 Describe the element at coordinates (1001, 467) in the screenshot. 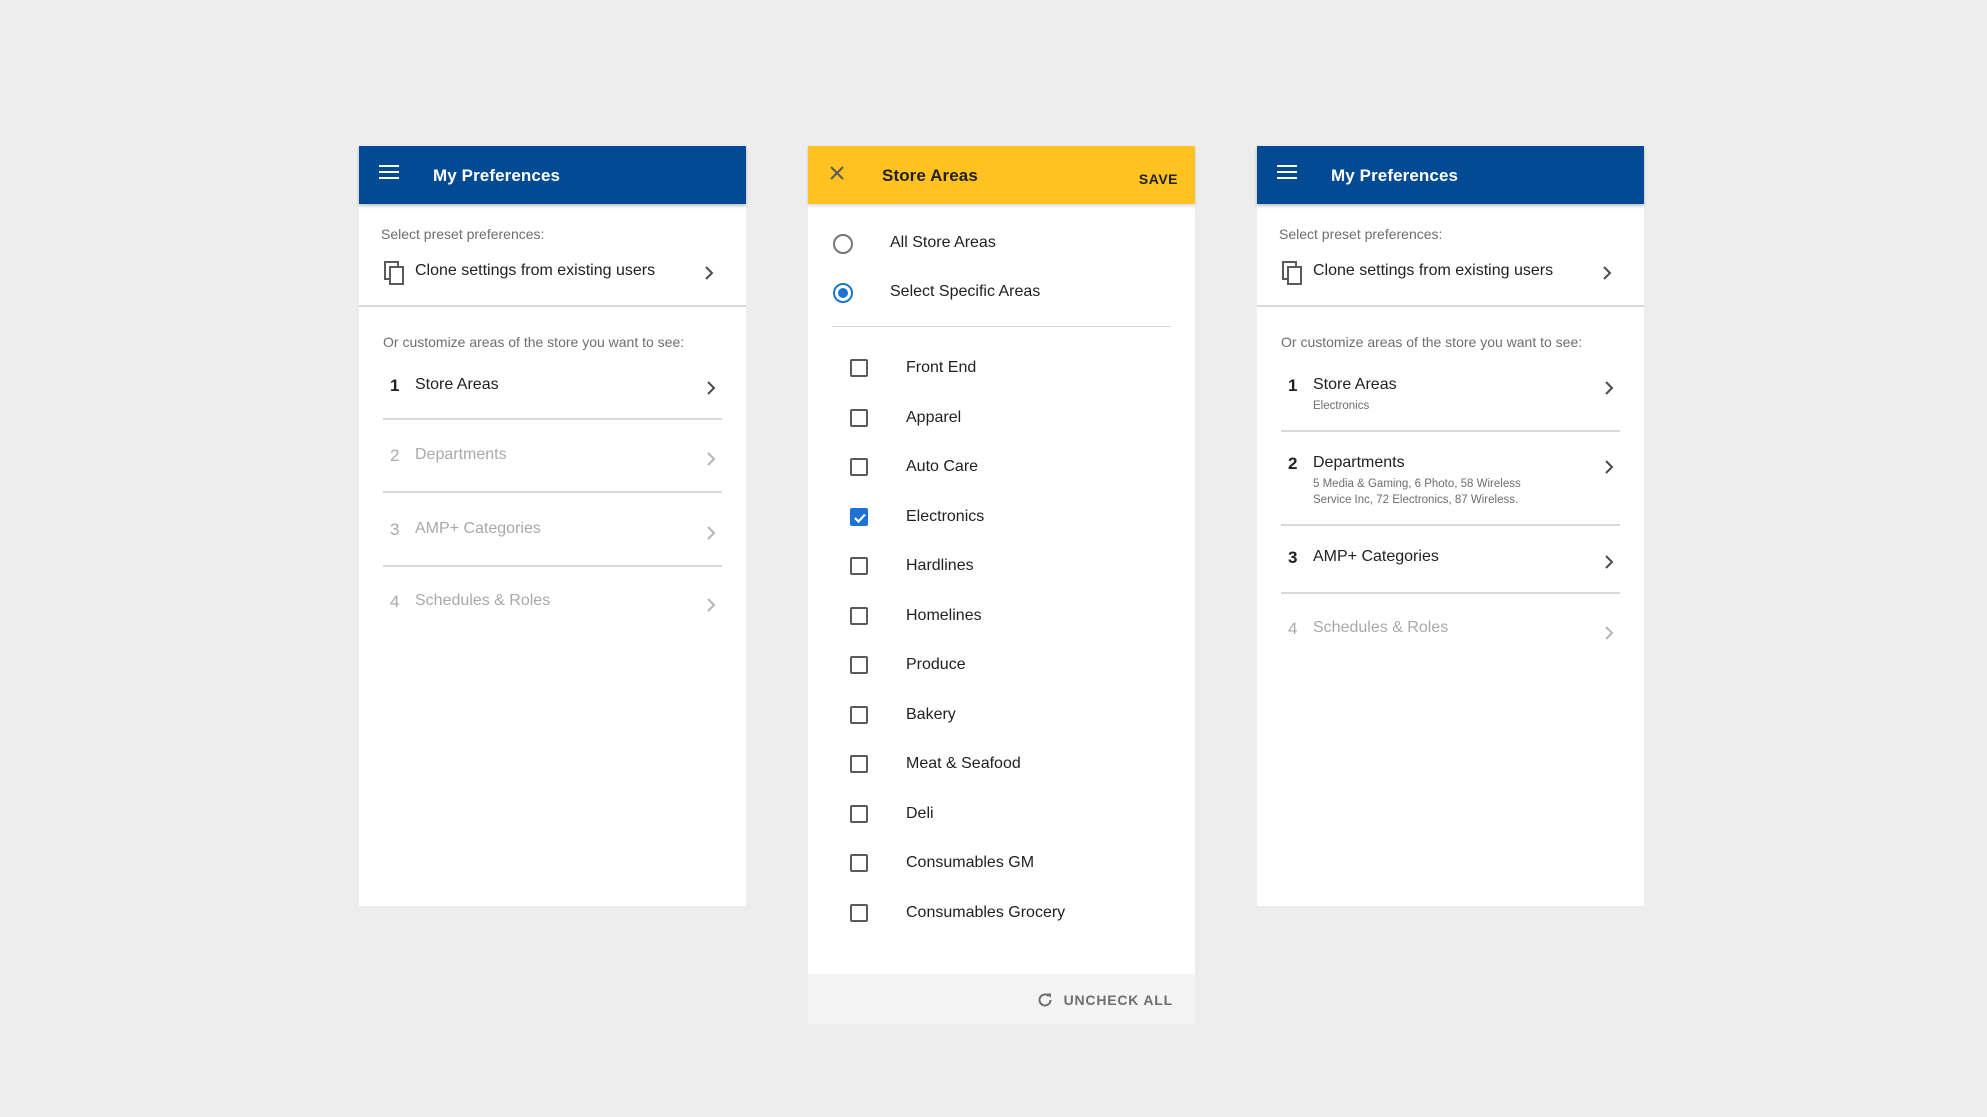

I see `area-auto-care: Auto Care` at that location.